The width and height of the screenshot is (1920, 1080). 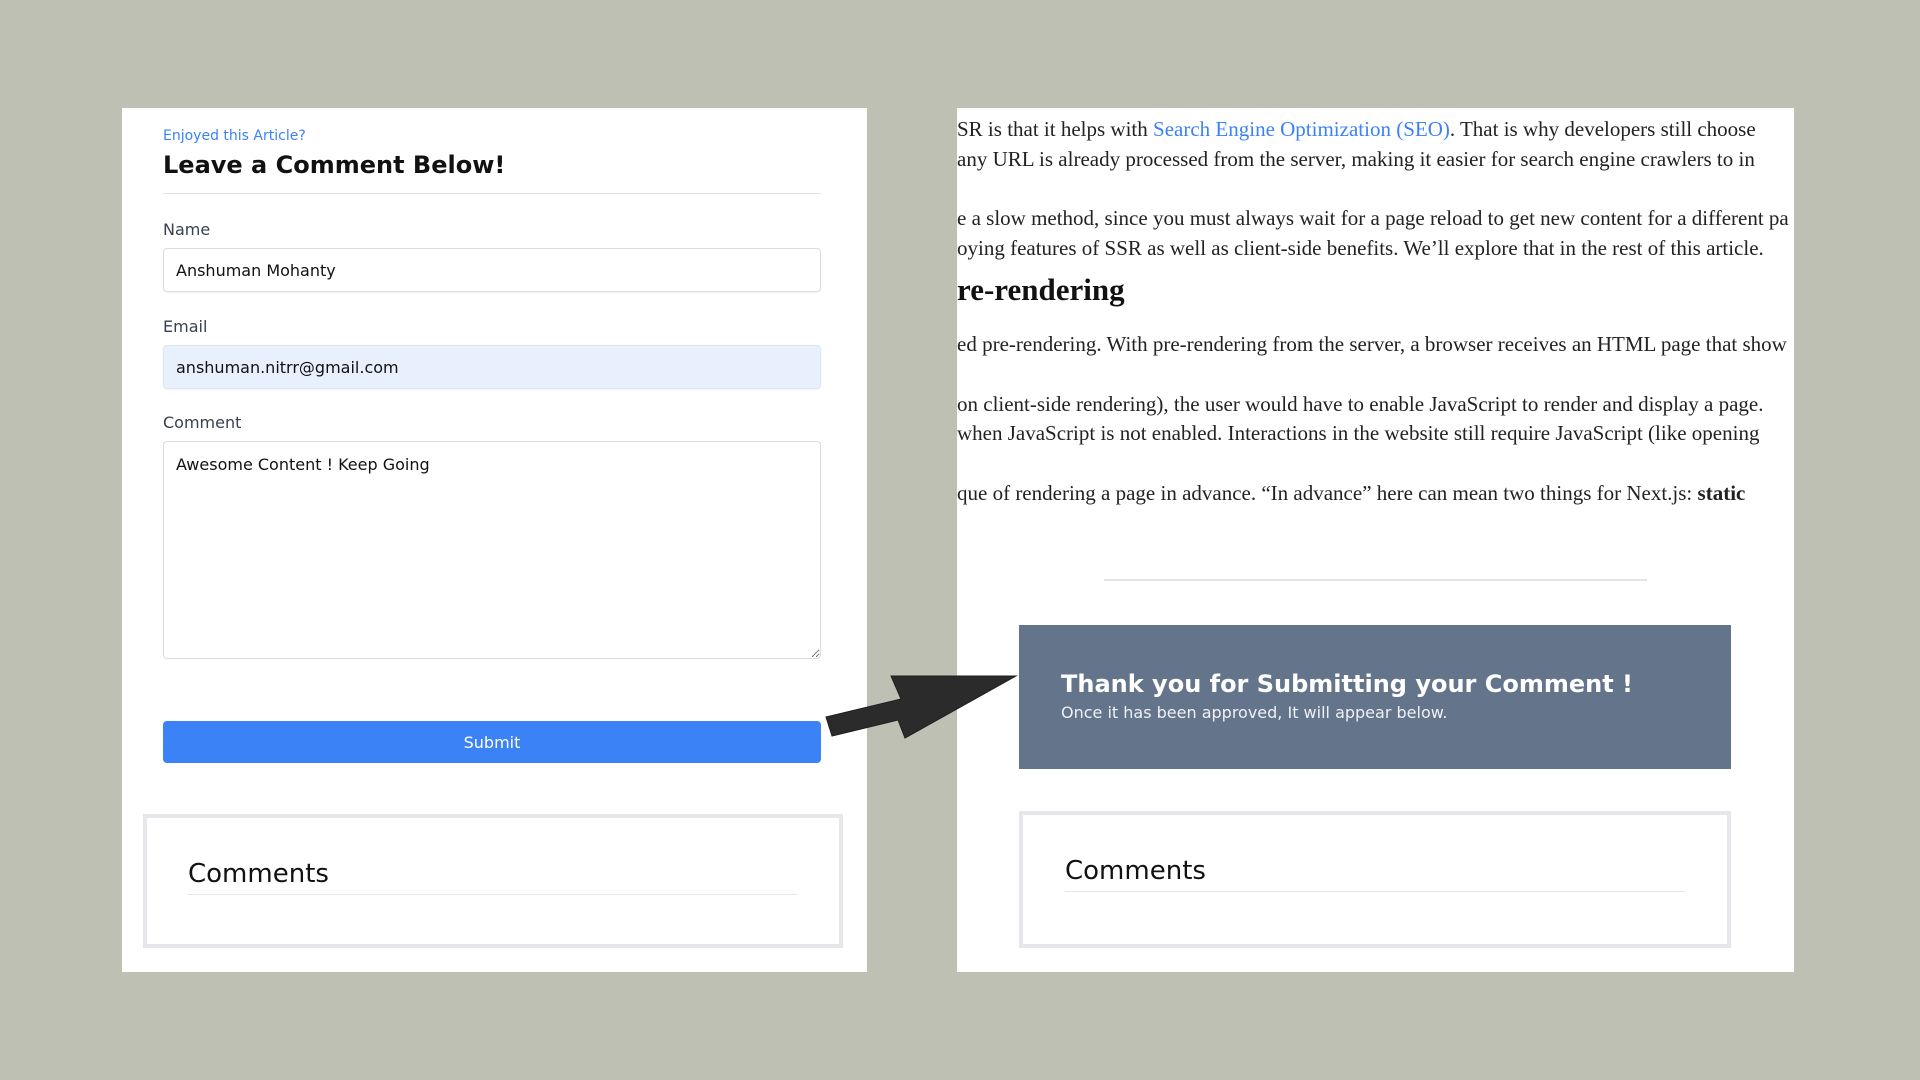 I want to click on email-label: Email, so click(x=185, y=326).